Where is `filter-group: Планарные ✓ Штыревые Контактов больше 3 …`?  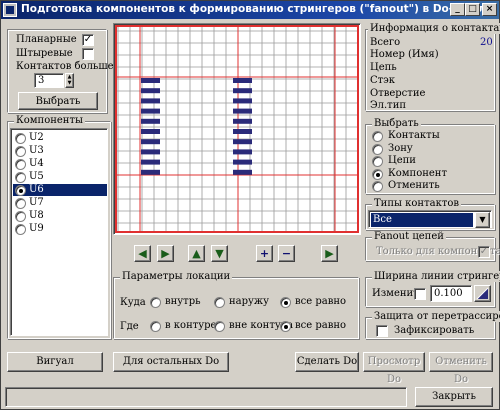
filter-group: Планарные ✓ Штыревые Контактов больше 3 … is located at coordinates (60, 71).